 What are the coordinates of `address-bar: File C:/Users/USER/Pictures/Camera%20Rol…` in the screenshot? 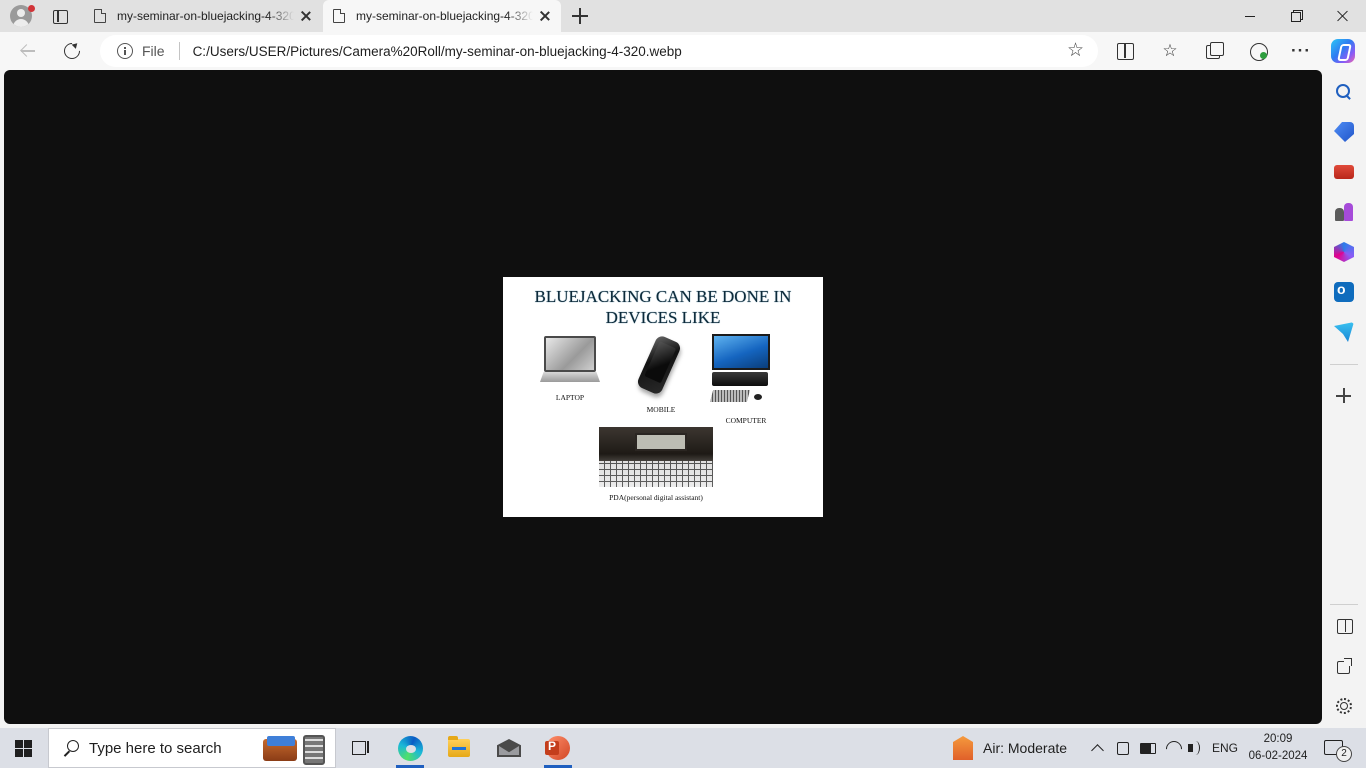 It's located at (599, 51).